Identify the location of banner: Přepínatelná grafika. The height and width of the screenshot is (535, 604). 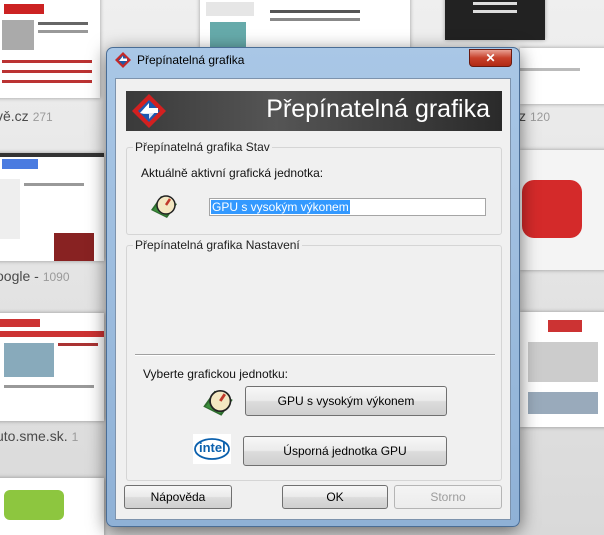
(314, 111).